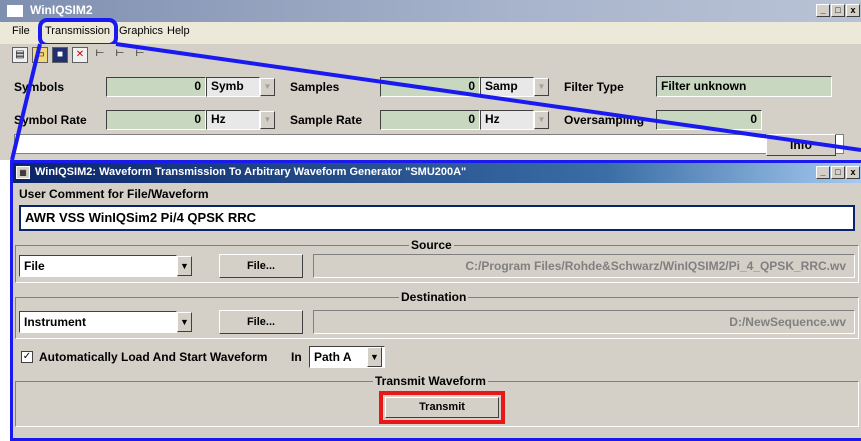 This screenshot has height=441, width=861. What do you see at coordinates (100, 55) in the screenshot?
I see `marker-1-icon: ⊢` at bounding box center [100, 55].